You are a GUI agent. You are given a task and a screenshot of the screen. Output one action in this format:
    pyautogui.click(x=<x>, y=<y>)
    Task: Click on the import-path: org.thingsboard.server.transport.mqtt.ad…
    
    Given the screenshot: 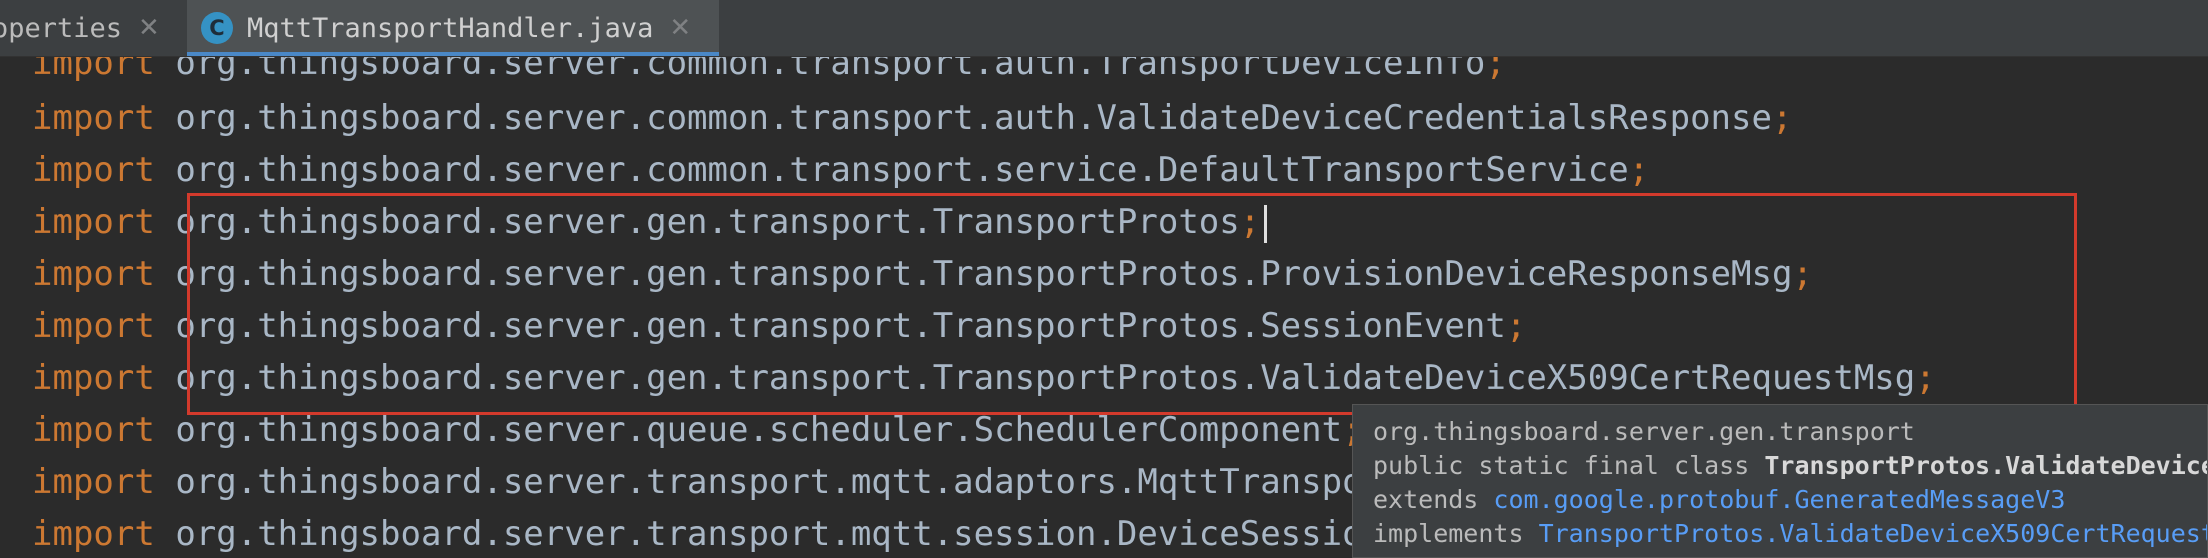 What is the action you would take?
    pyautogui.click(x=861, y=482)
    